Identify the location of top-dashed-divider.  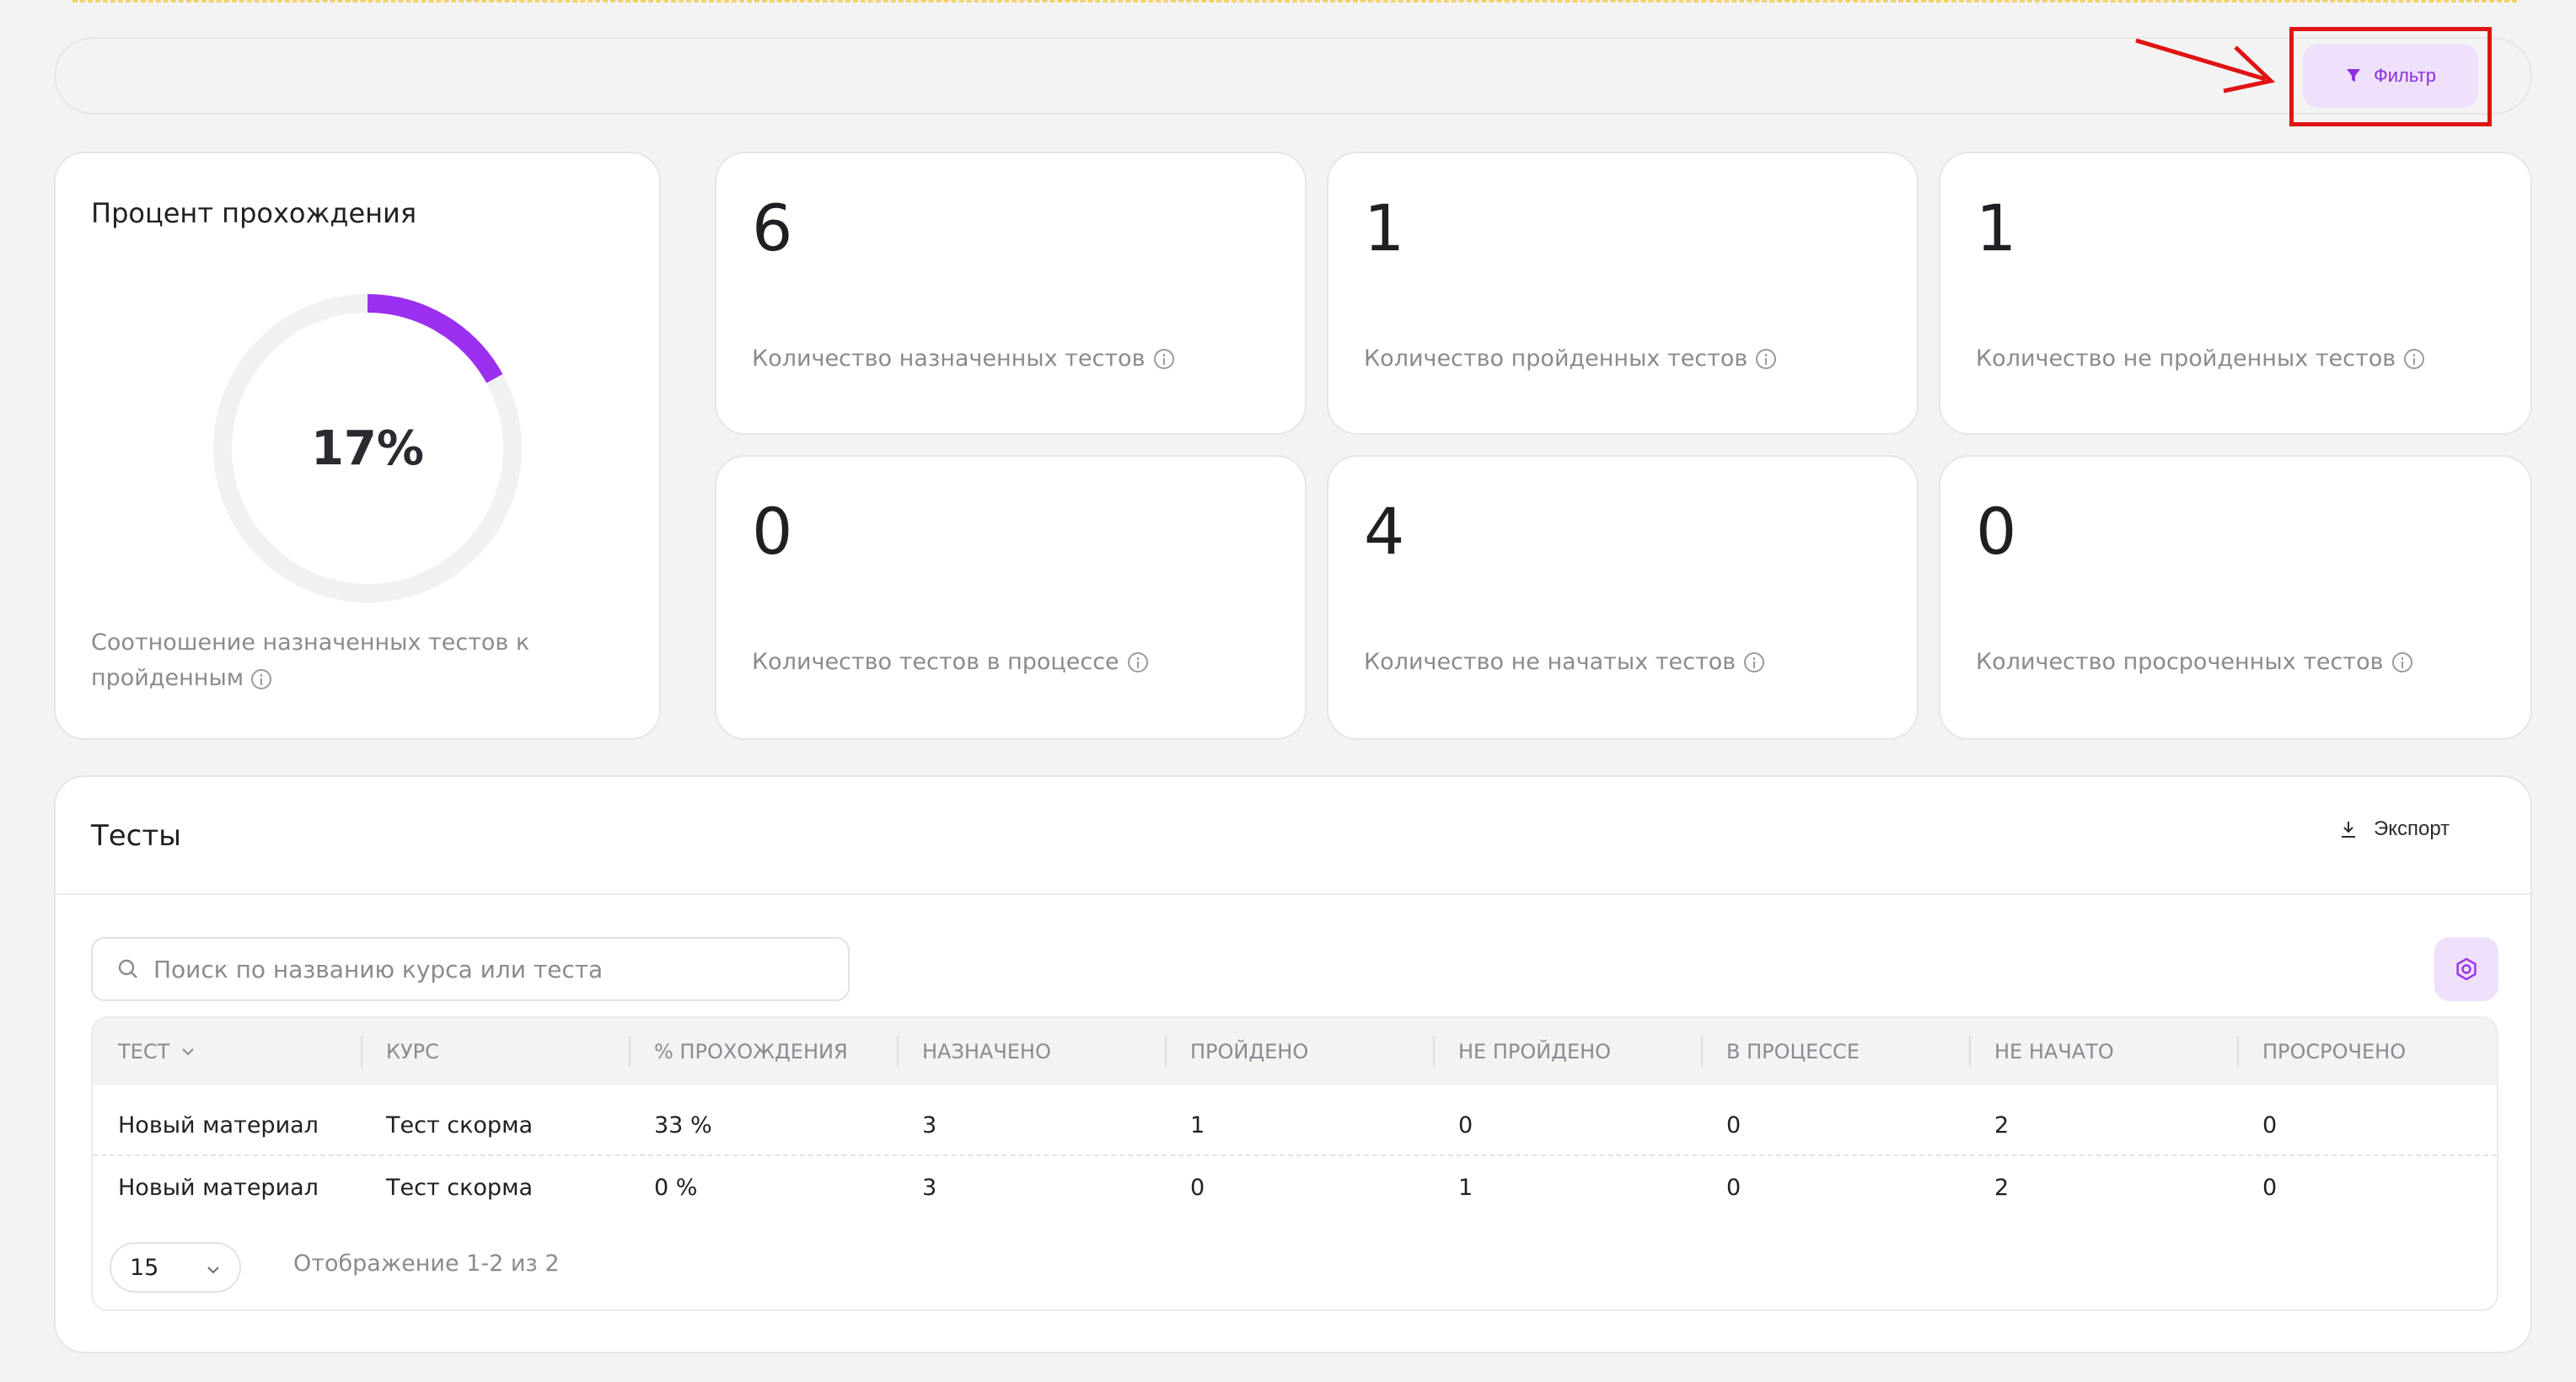
(1294, 1).